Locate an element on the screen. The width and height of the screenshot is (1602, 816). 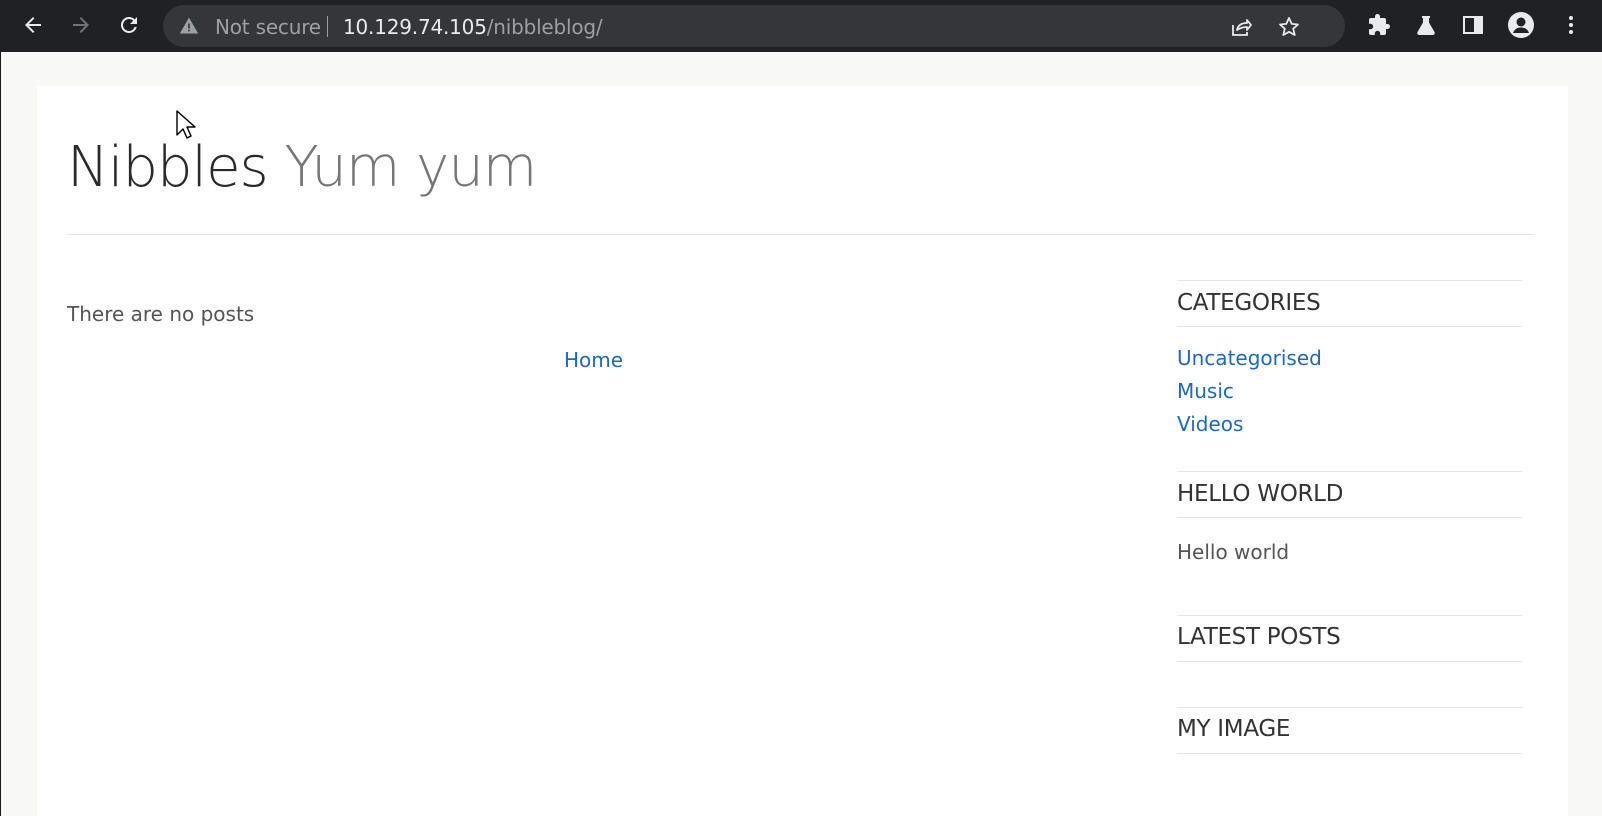
category-link-videos: Videos is located at coordinates (1210, 424).